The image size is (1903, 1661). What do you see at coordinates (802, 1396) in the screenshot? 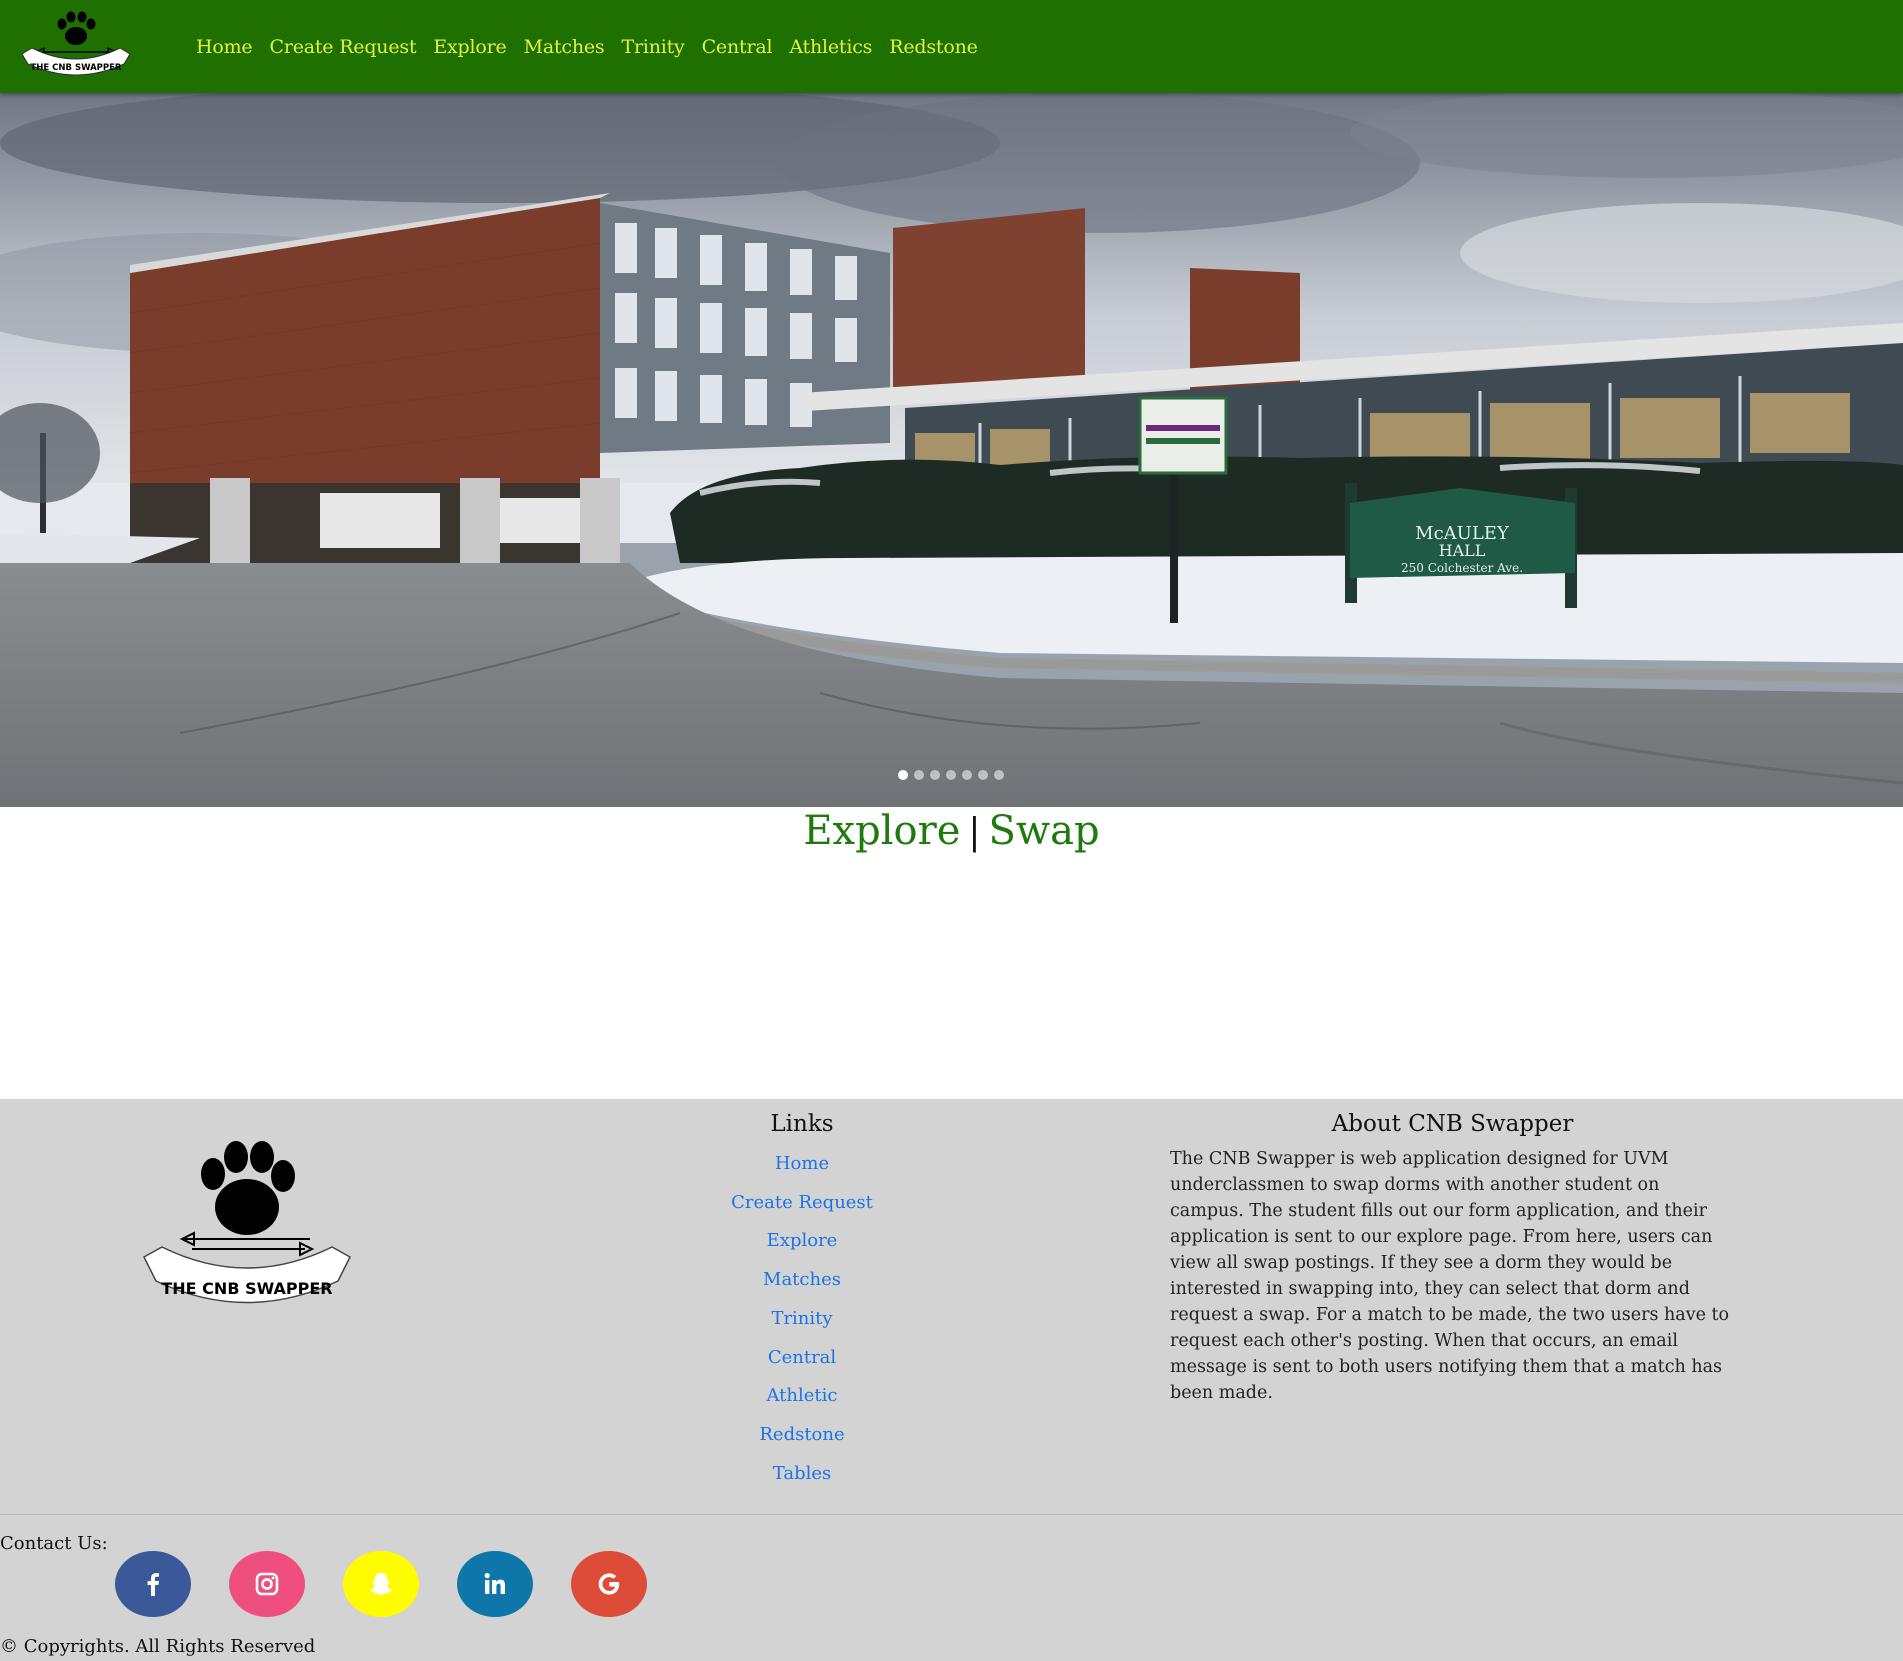
I see `footer-athletic-link: Athletic` at bounding box center [802, 1396].